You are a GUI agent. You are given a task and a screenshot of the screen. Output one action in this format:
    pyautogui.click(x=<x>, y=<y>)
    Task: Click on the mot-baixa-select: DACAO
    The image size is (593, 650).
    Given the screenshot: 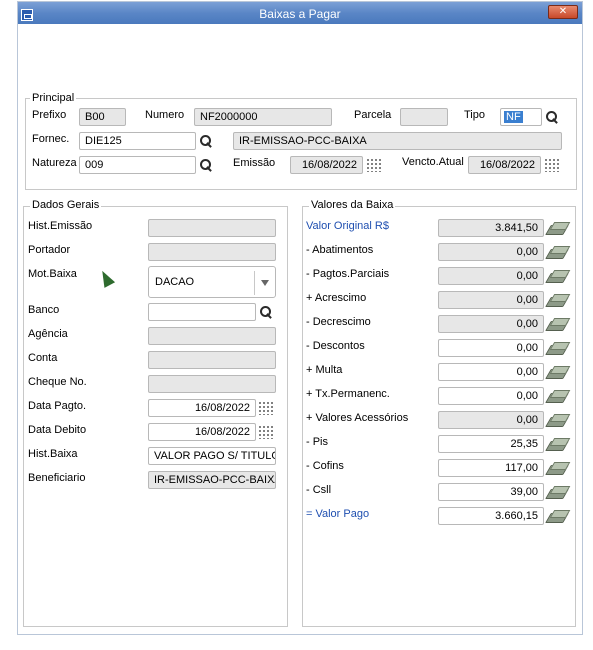 What is the action you would take?
    pyautogui.click(x=212, y=282)
    